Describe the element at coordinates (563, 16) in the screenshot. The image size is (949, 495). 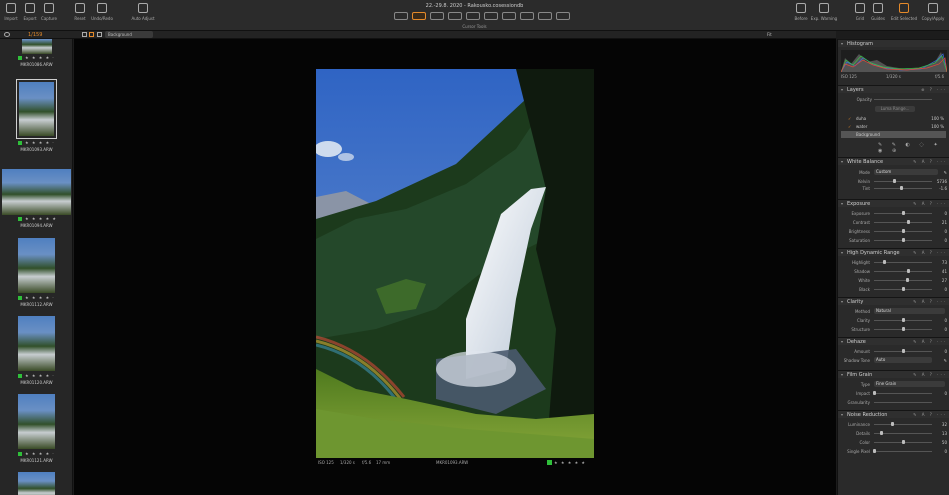
I see `annotate-cursor-tool` at that location.